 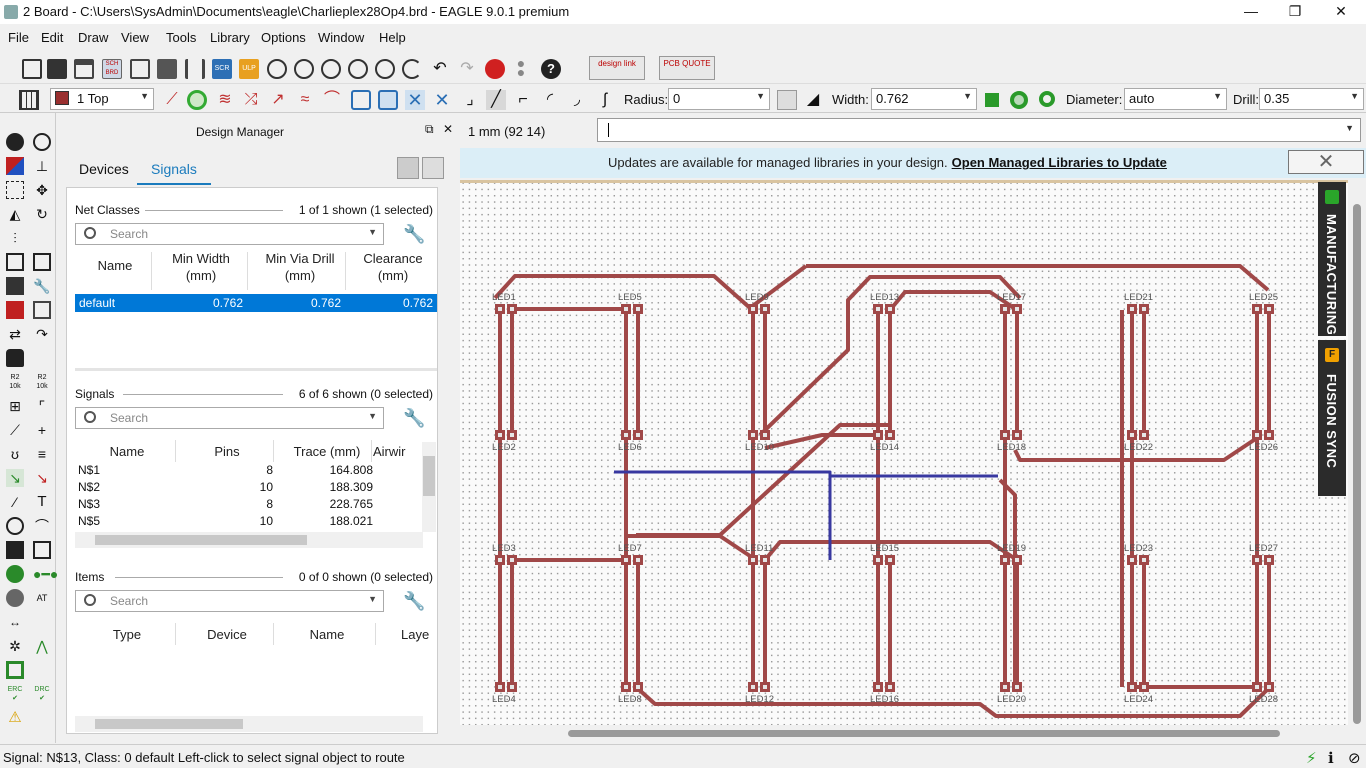 What do you see at coordinates (222, 69) in the screenshot?
I see `script-icon: SCR` at bounding box center [222, 69].